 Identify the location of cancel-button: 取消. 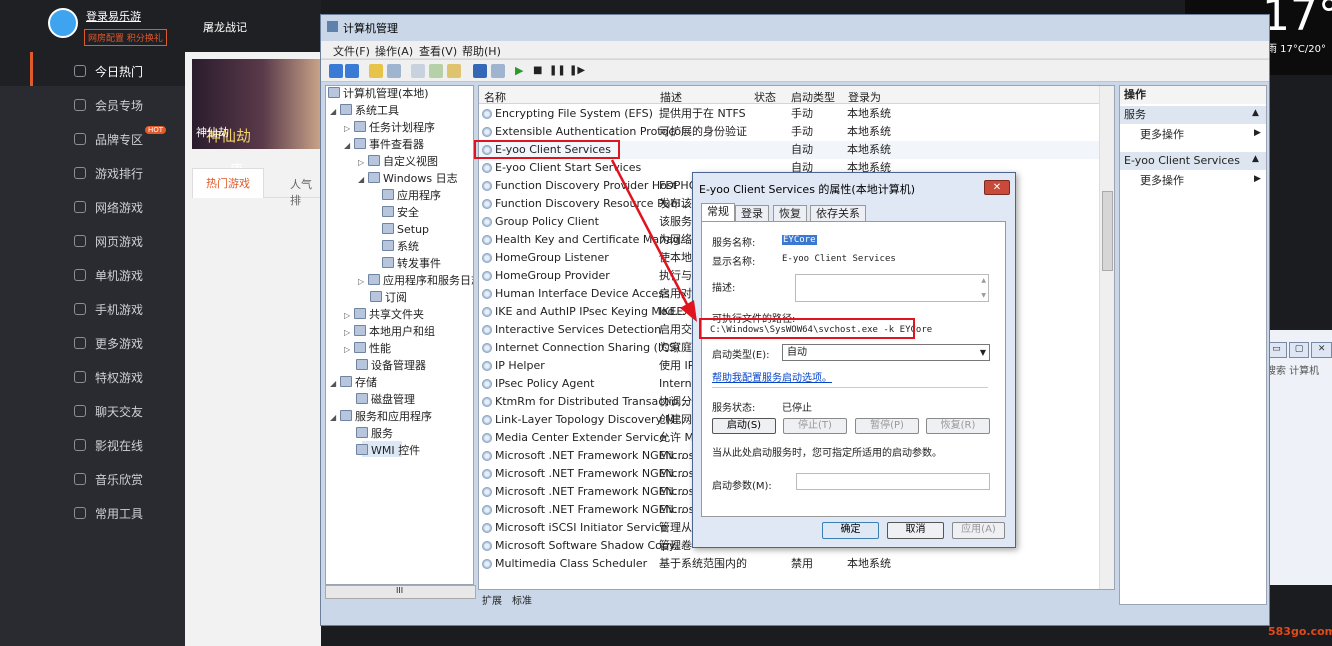
(915, 530).